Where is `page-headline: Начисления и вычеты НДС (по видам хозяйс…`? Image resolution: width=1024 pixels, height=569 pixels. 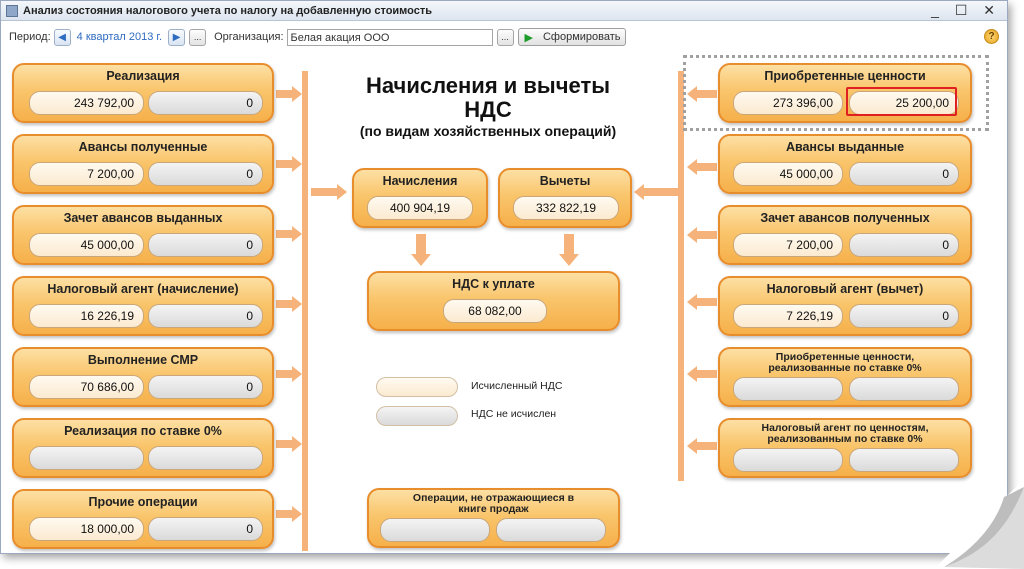 page-headline: Начисления и вычеты НДС (по видам хозяйс… is located at coordinates (488, 107).